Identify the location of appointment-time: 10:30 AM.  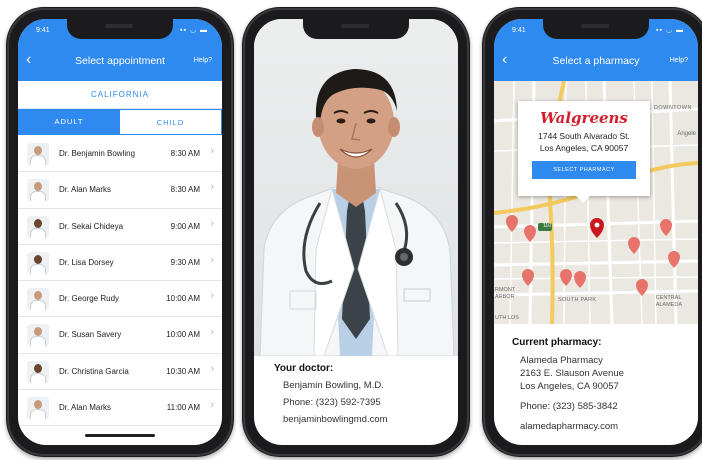
(183, 371).